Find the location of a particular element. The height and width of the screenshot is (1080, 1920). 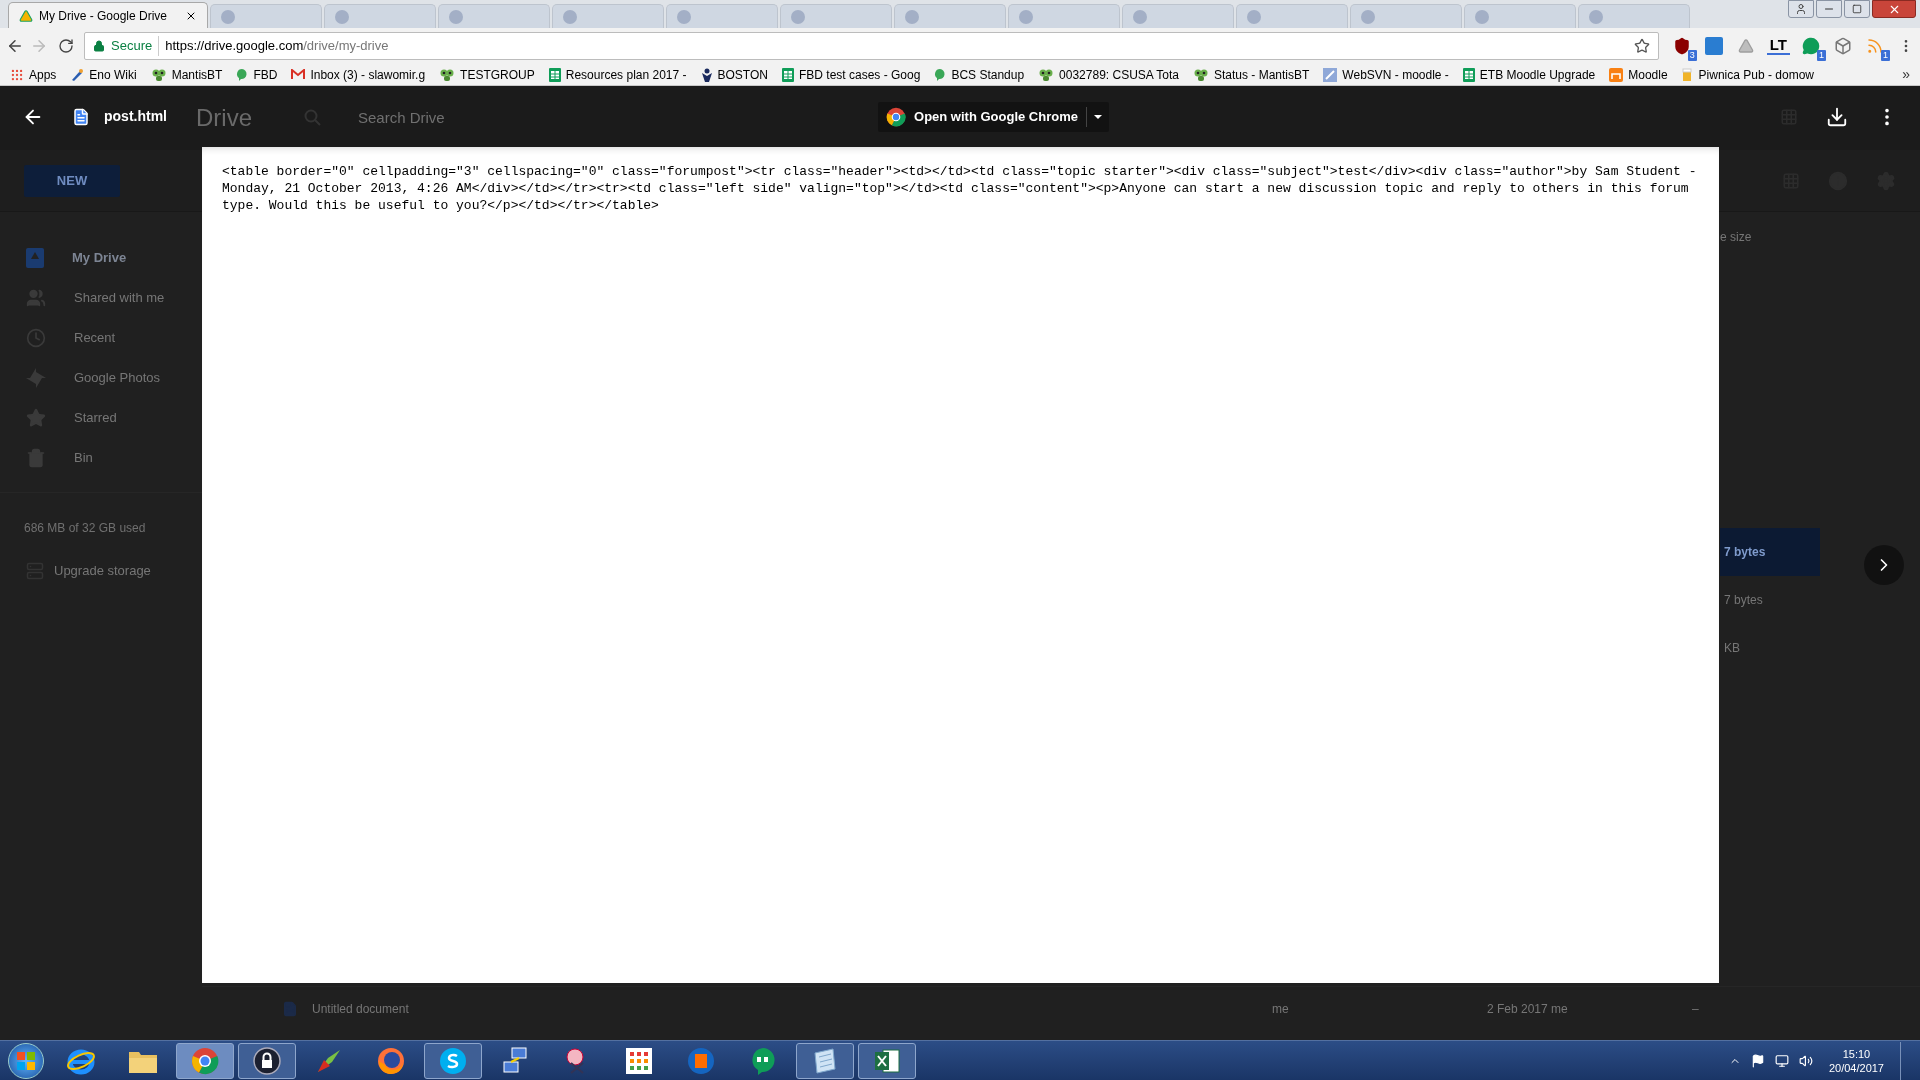

cube-icon is located at coordinates (1843, 46).